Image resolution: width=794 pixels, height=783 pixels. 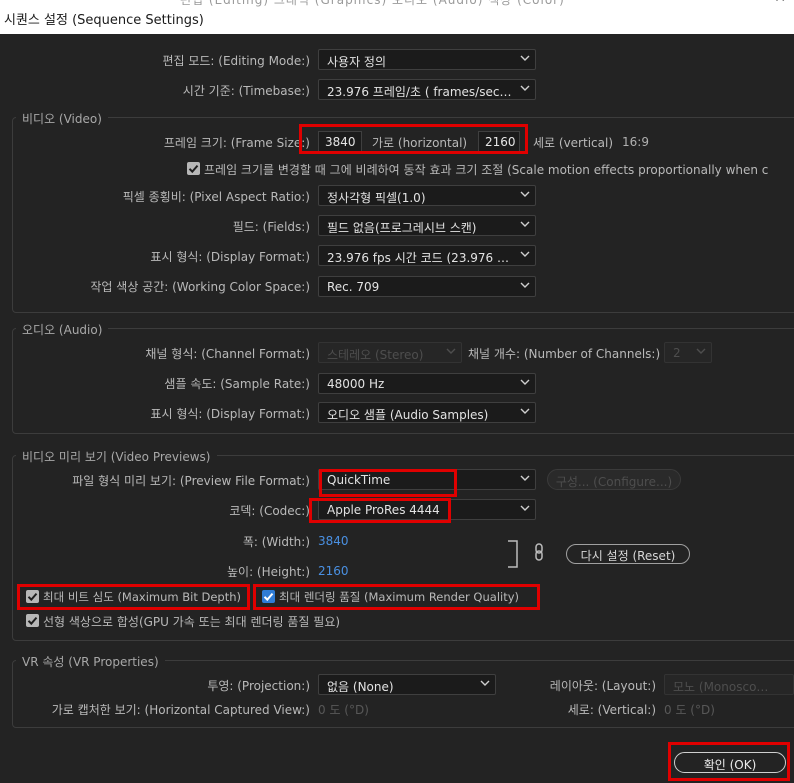 I want to click on projection-dropdown: 없음 (None), so click(x=407, y=684).